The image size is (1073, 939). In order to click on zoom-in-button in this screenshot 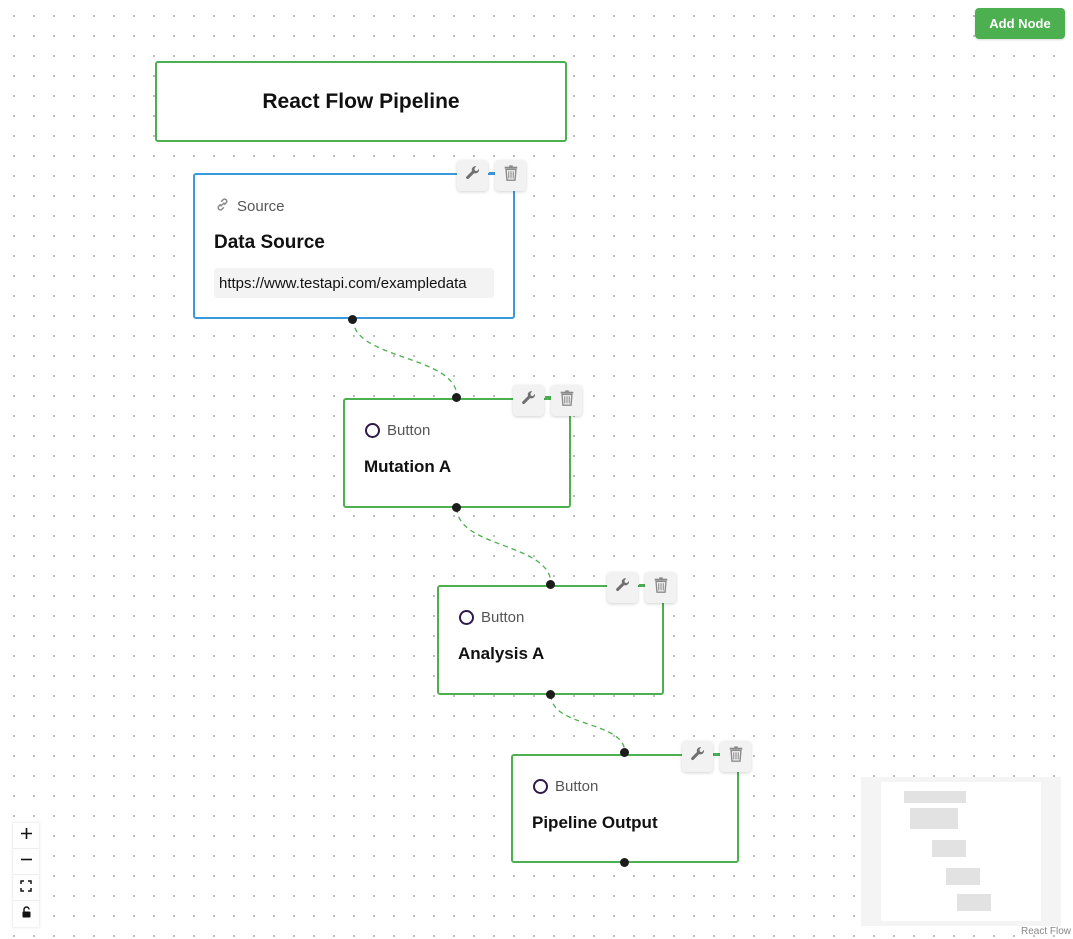, I will do `click(26, 836)`.